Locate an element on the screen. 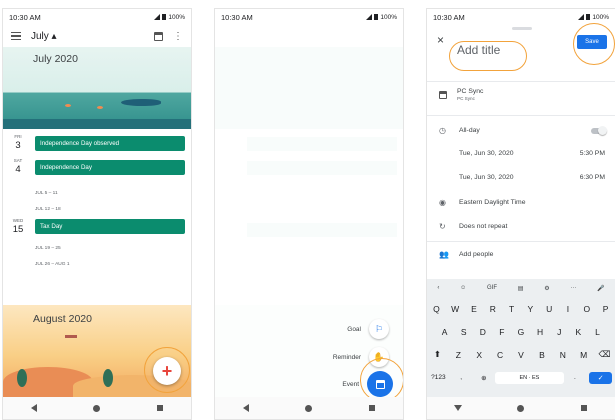 The width and height of the screenshot is (615, 420). key: C is located at coordinates (500, 355).